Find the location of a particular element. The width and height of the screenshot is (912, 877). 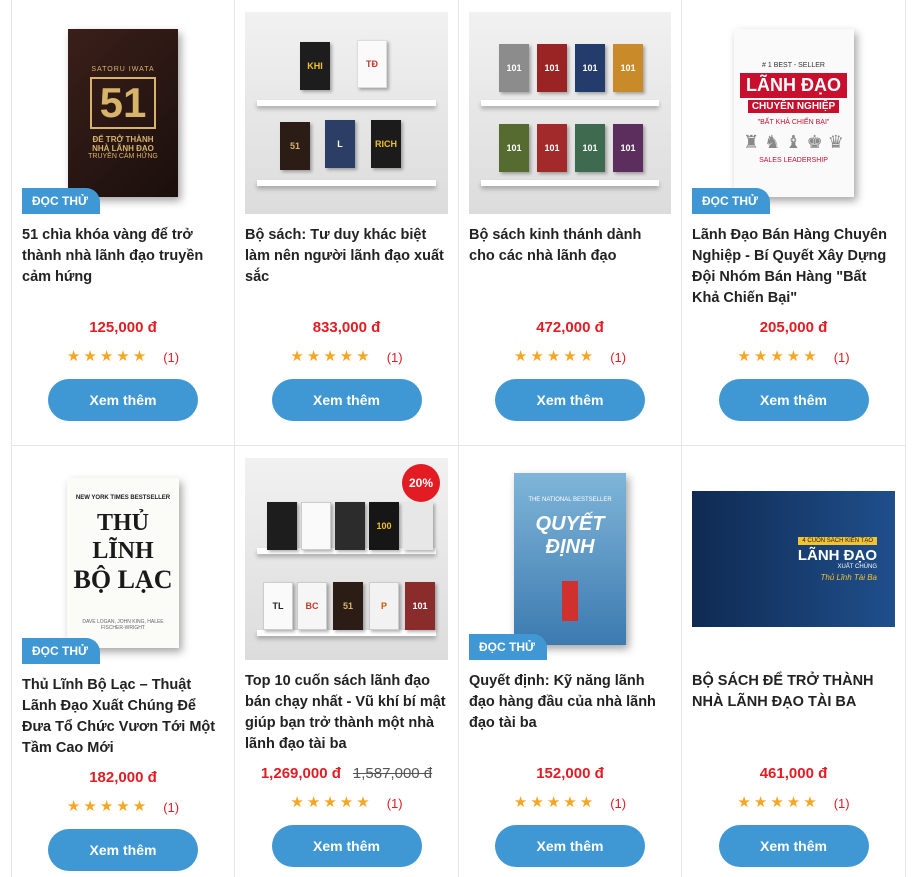

discount-badge: 20% is located at coordinates (421, 483).